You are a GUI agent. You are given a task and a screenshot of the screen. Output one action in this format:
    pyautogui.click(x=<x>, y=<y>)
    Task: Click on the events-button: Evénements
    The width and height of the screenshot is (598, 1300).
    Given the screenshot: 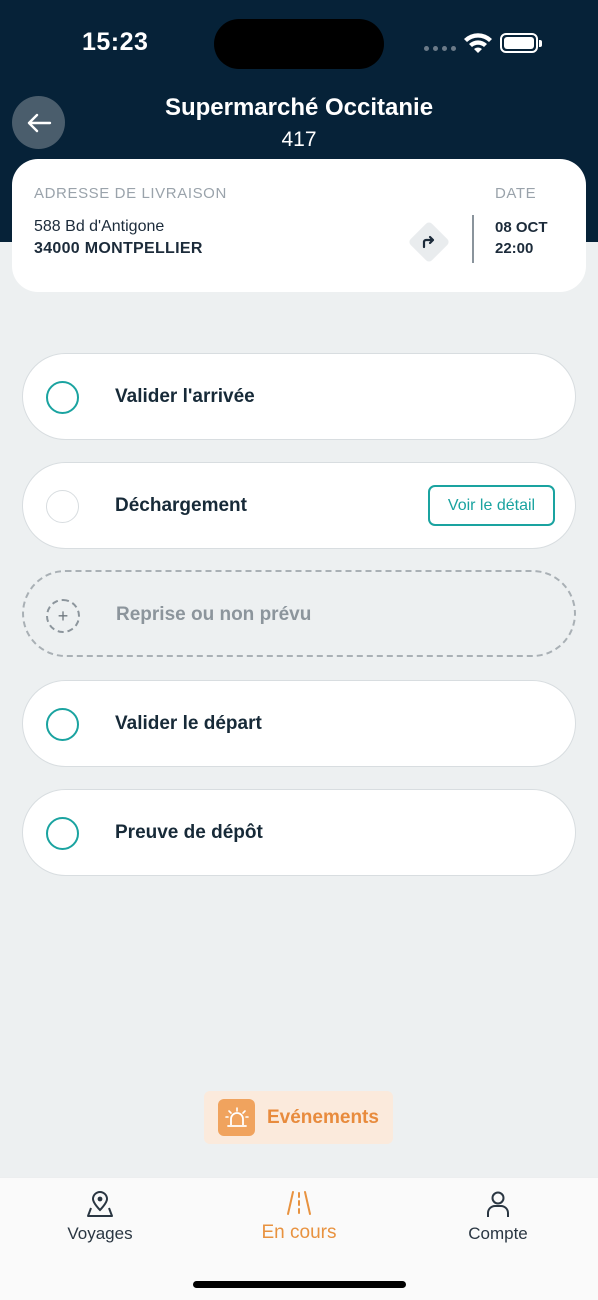 What is the action you would take?
    pyautogui.click(x=298, y=1117)
    